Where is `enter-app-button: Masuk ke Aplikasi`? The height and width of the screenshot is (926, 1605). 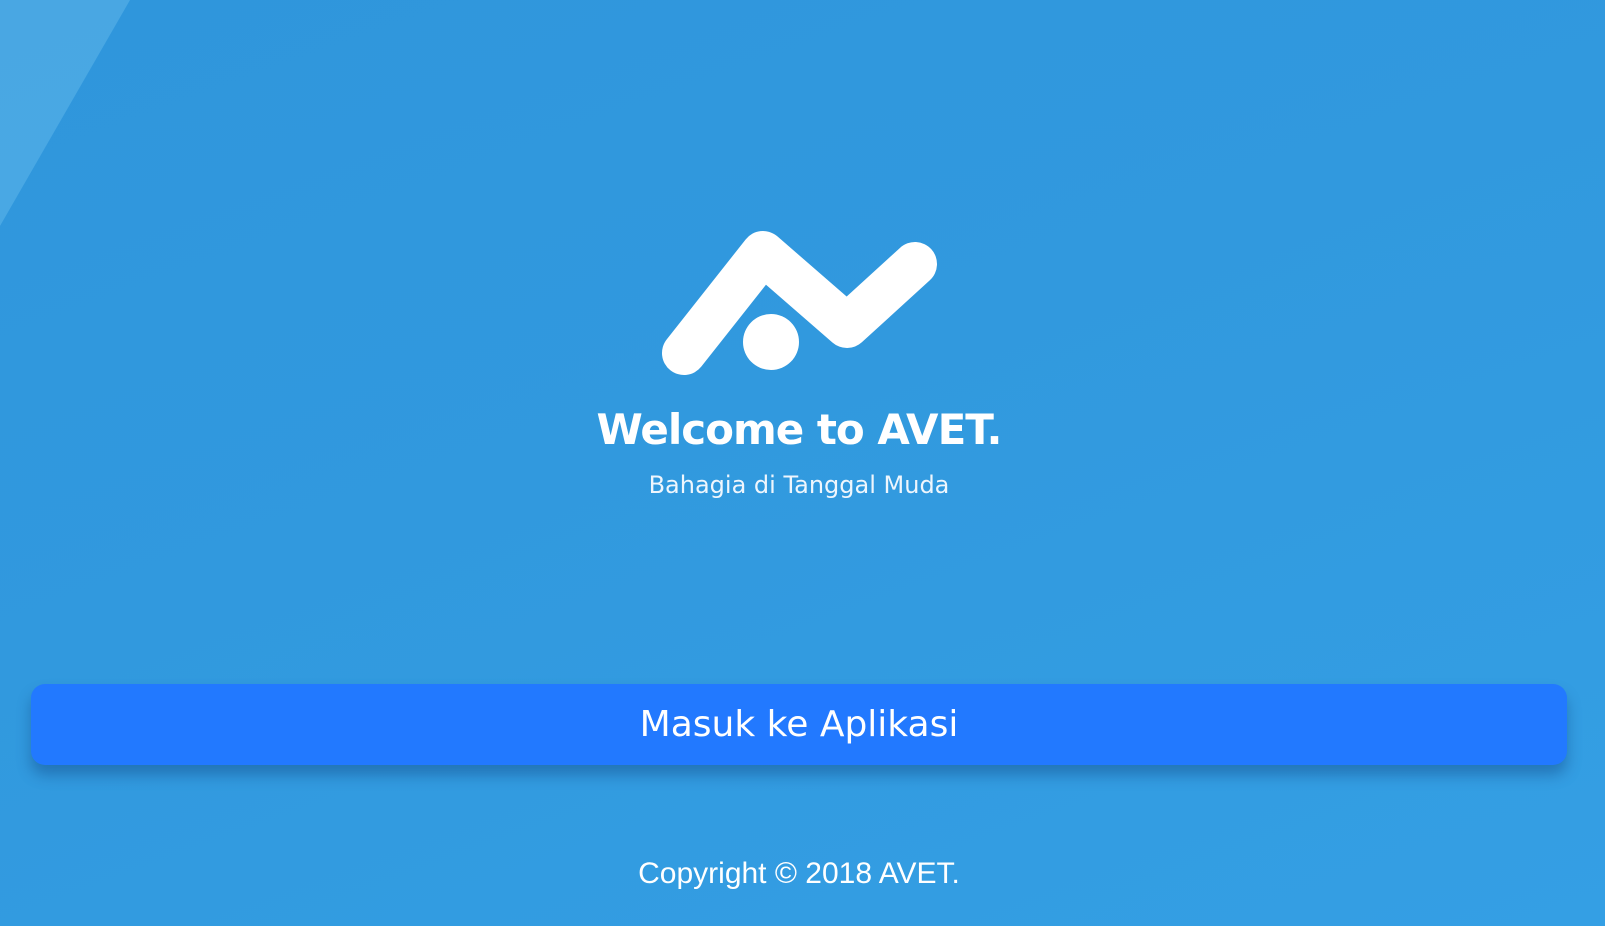
enter-app-button: Masuk ke Aplikasi is located at coordinates (799, 724).